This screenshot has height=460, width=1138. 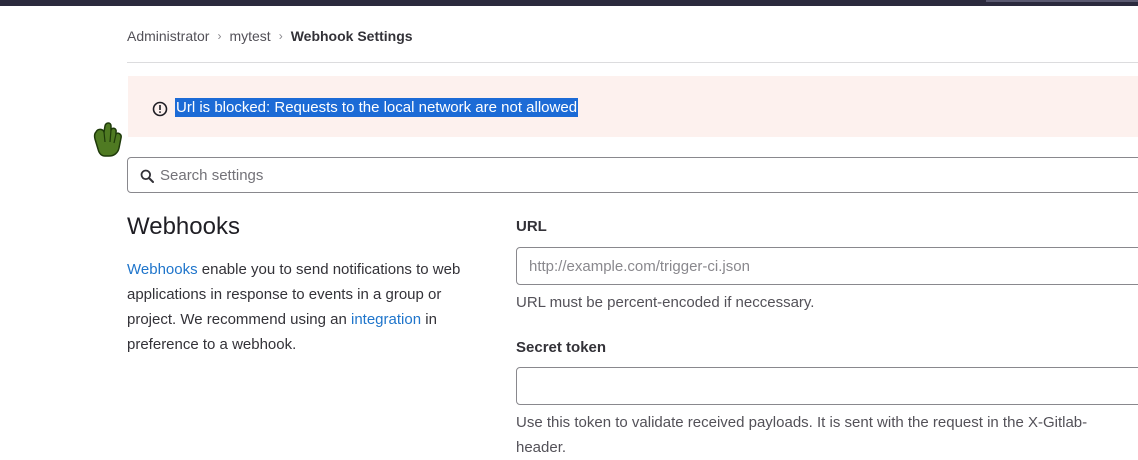 What do you see at coordinates (561, 347) in the screenshot?
I see `secret-token-label: Secret token` at bounding box center [561, 347].